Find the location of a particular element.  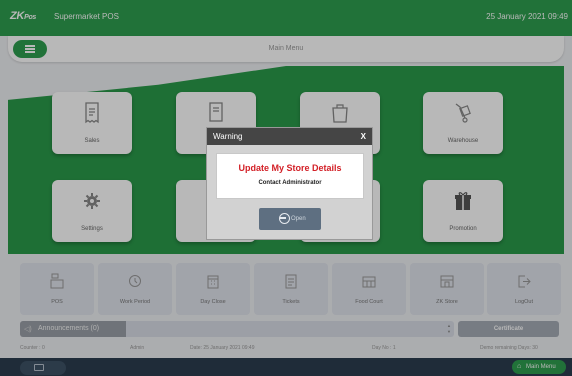

open-button: Open is located at coordinates (290, 219).